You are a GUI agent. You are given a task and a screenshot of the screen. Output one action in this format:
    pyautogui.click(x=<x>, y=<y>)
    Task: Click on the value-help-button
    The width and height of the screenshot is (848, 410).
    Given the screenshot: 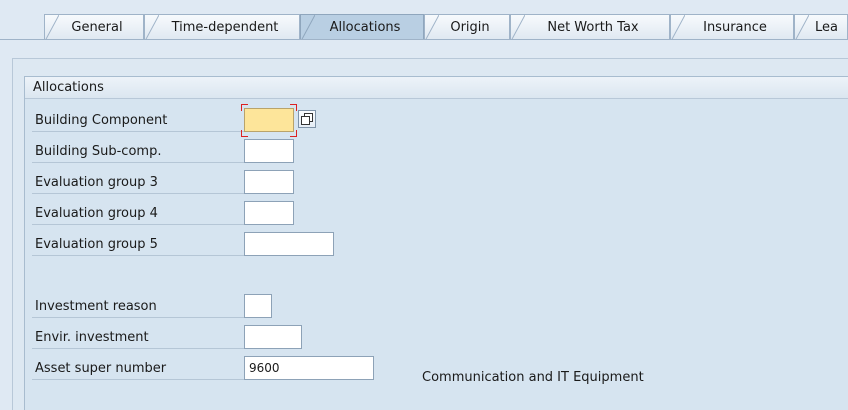 What is the action you would take?
    pyautogui.click(x=307, y=119)
    